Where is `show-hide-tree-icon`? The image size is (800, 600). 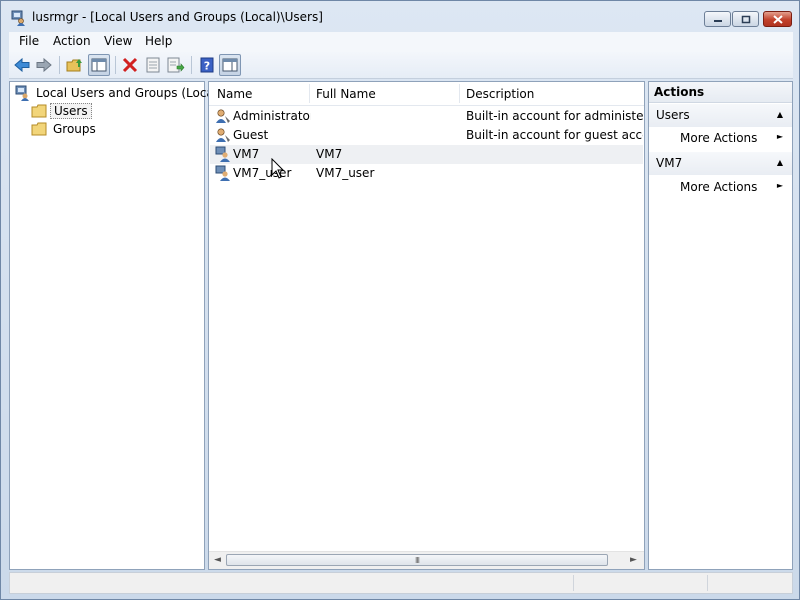
show-hide-tree-icon is located at coordinates (99, 65).